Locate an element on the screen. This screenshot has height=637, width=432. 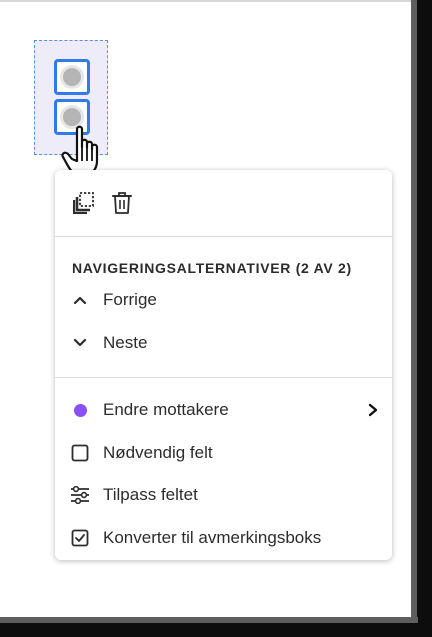
recipient-color-dot is located at coordinates (80, 410).